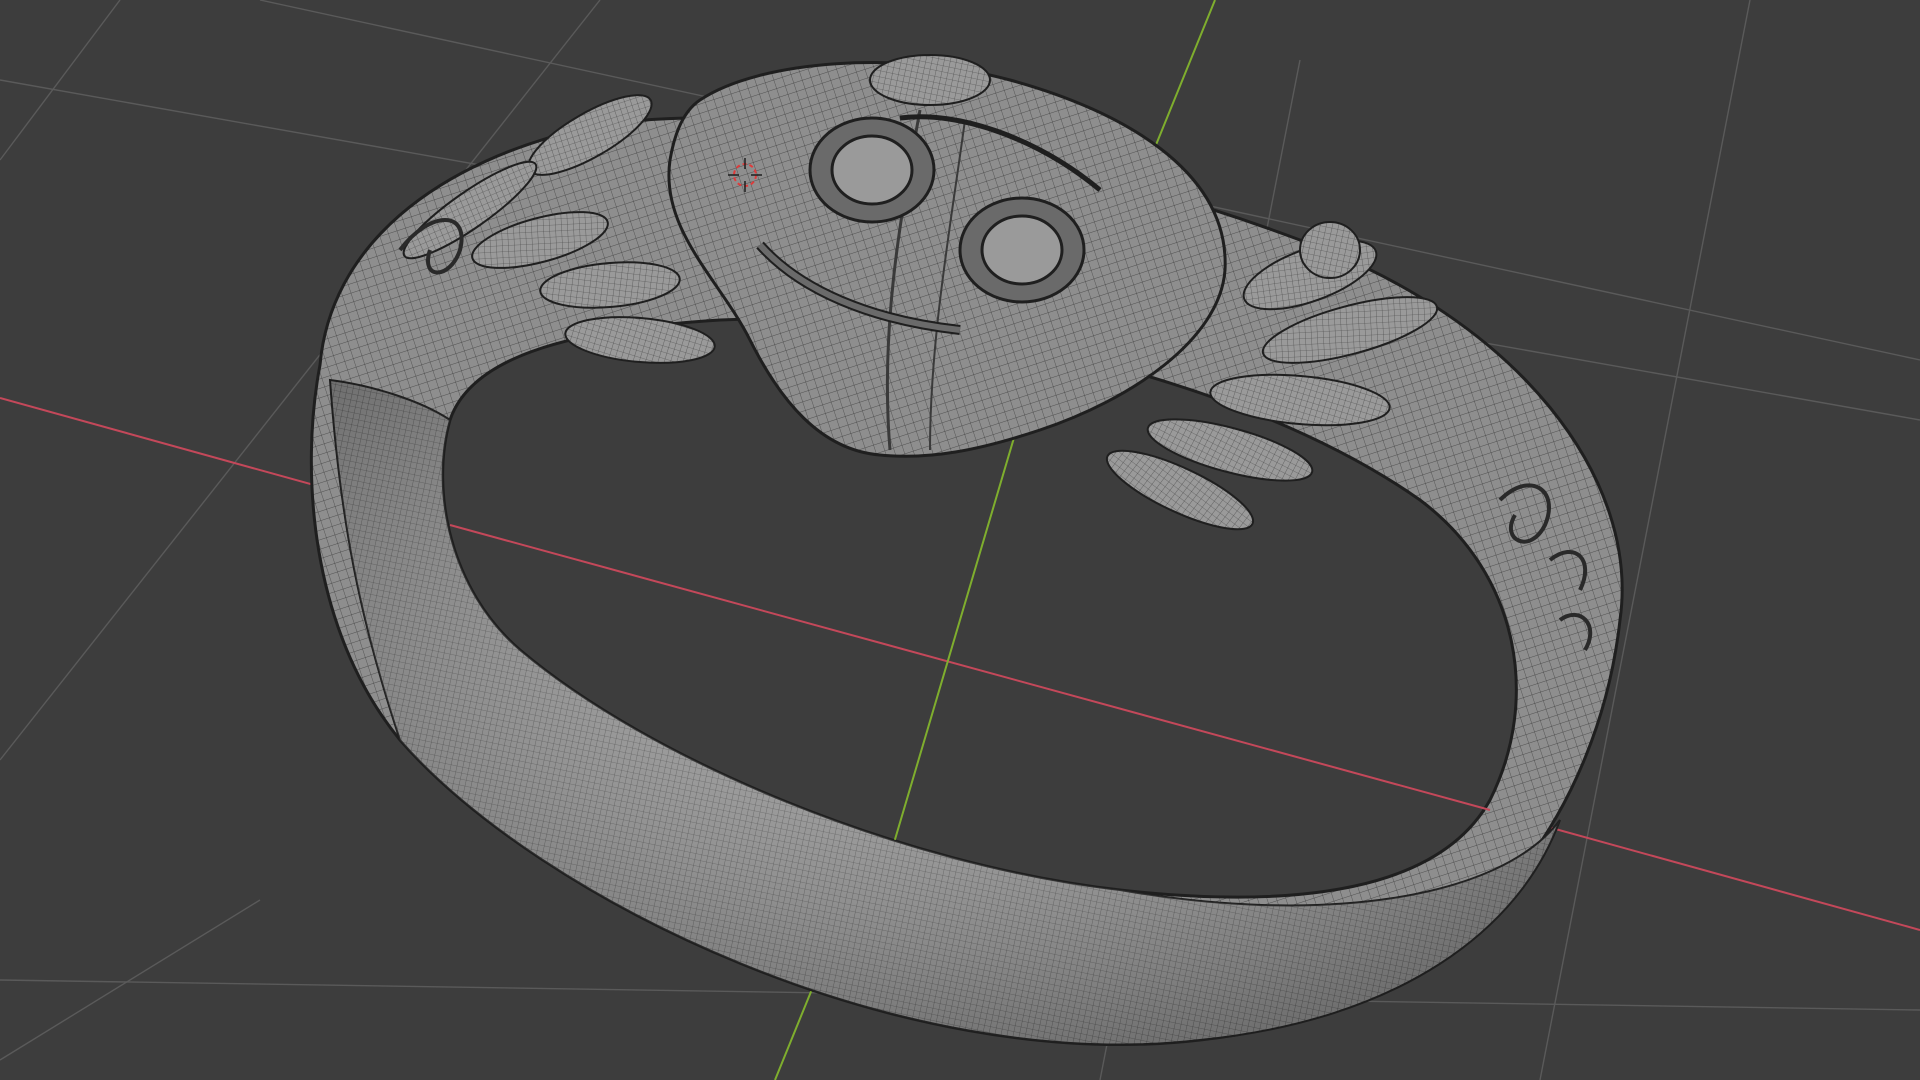 The width and height of the screenshot is (1920, 1080). Describe the element at coordinates (1330, 250) in the screenshot. I see `claw-tip` at that location.